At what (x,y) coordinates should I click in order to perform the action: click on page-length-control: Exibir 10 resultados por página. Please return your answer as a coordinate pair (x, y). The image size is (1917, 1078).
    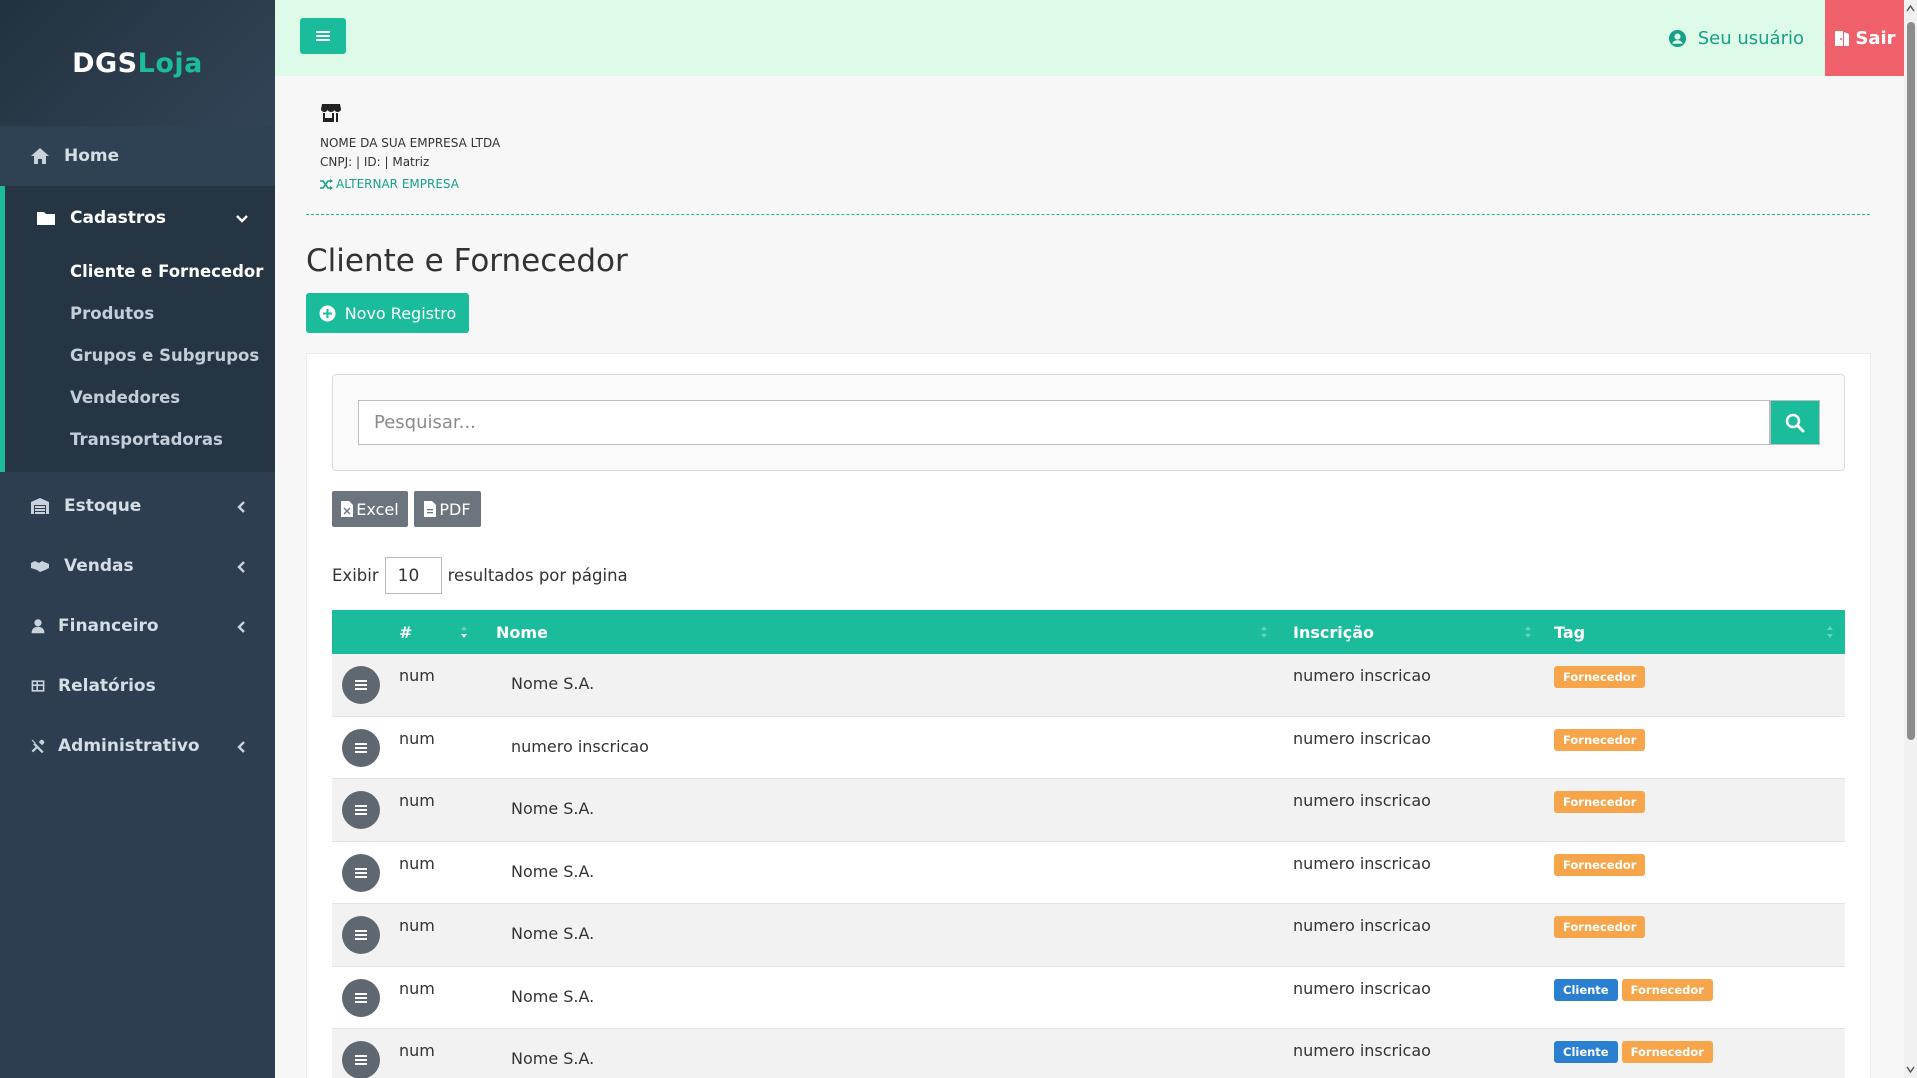
    Looking at the image, I should click on (480, 575).